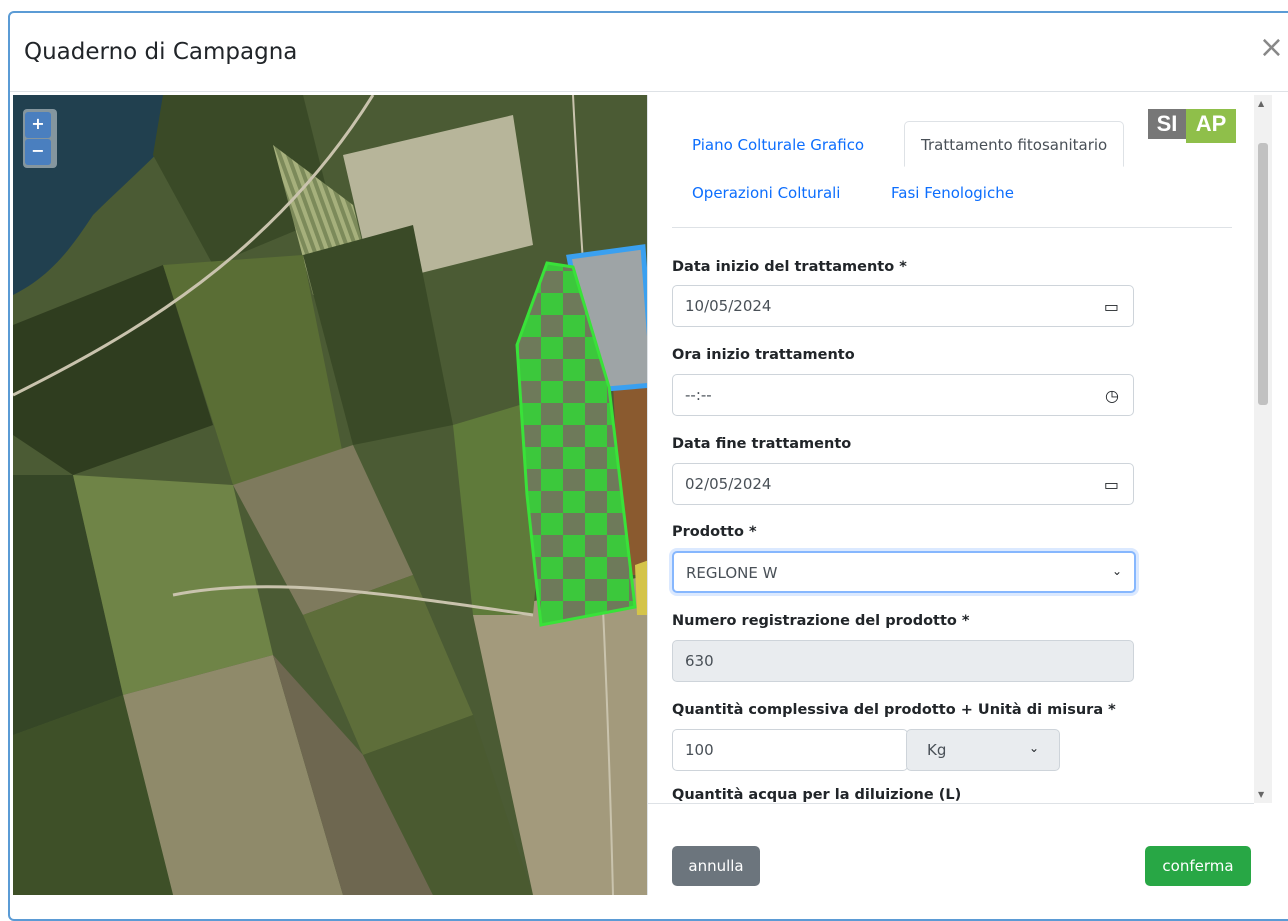 The image size is (1288, 921). I want to click on zoom-controls: + −, so click(40, 138).